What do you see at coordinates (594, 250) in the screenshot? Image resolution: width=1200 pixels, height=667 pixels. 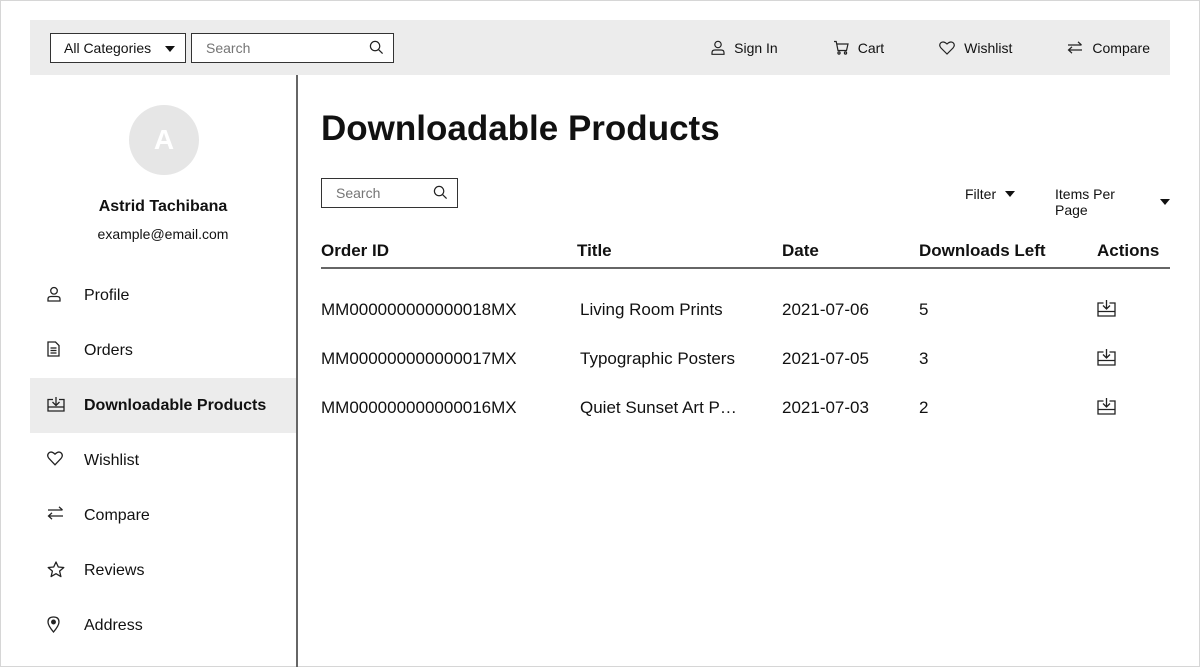 I see `column-header-title: Title` at bounding box center [594, 250].